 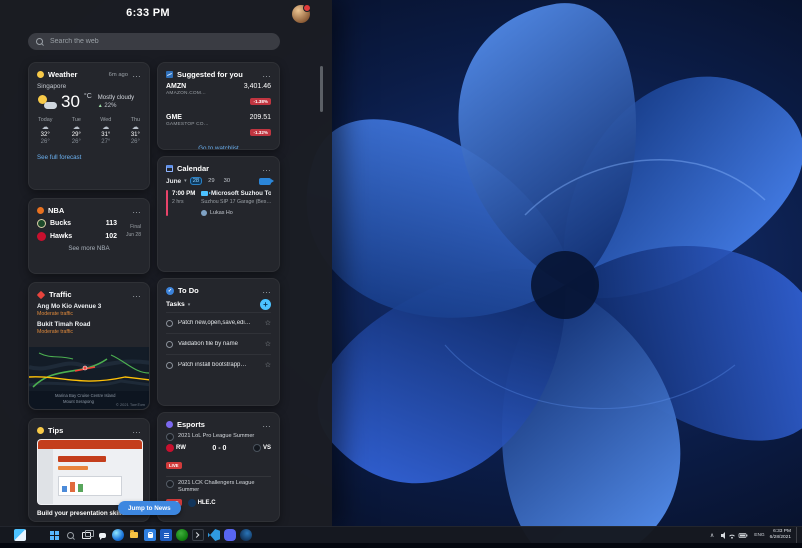 What do you see at coordinates (160, 41) in the screenshot?
I see `search-input` at bounding box center [160, 41].